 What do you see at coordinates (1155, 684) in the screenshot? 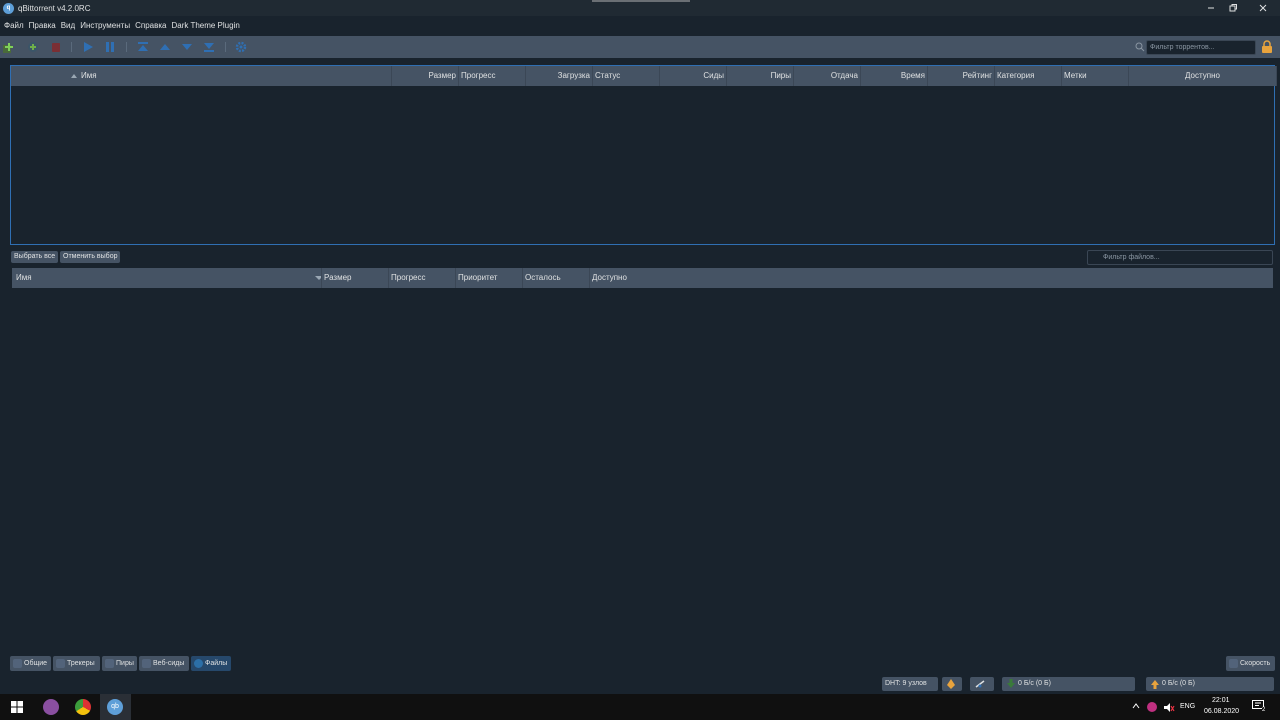
I see `upload-arrow-icon` at bounding box center [1155, 684].